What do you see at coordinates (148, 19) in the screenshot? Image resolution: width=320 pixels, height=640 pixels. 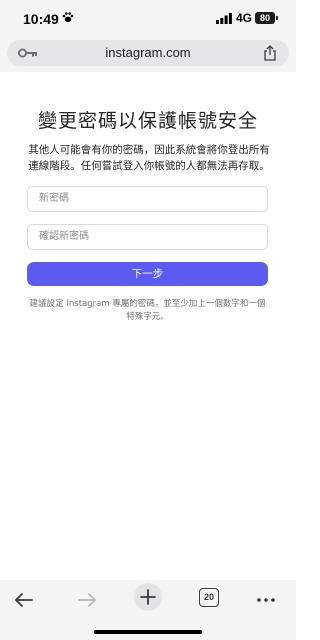 I see `status-bar: 10:49 4G 80` at bounding box center [148, 19].